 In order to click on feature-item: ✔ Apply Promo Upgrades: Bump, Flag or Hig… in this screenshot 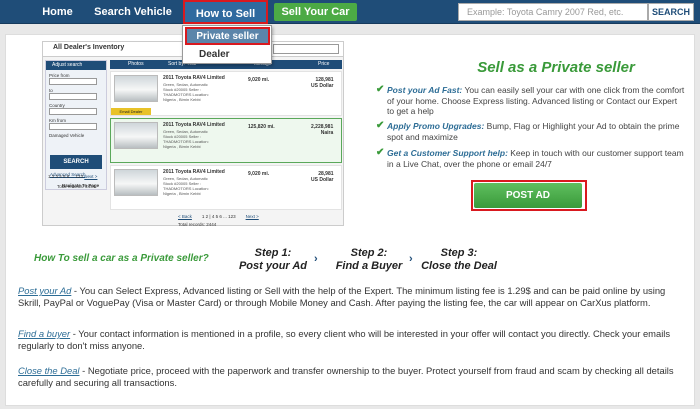, I will do `click(531, 131)`.